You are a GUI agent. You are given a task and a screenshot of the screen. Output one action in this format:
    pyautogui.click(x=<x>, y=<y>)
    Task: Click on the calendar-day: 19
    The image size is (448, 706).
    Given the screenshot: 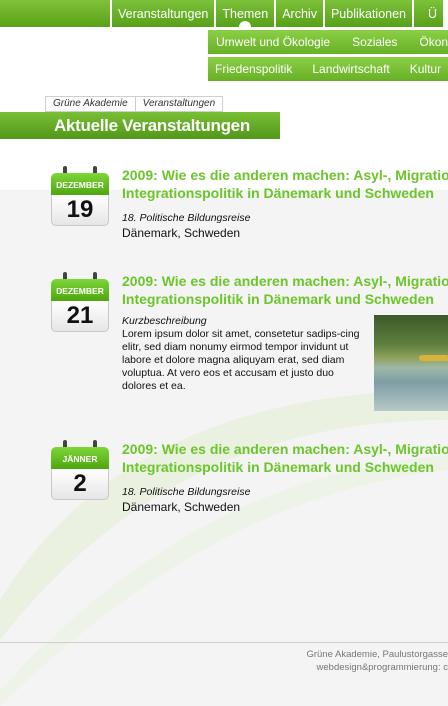 What is the action you would take?
    pyautogui.click(x=80, y=210)
    